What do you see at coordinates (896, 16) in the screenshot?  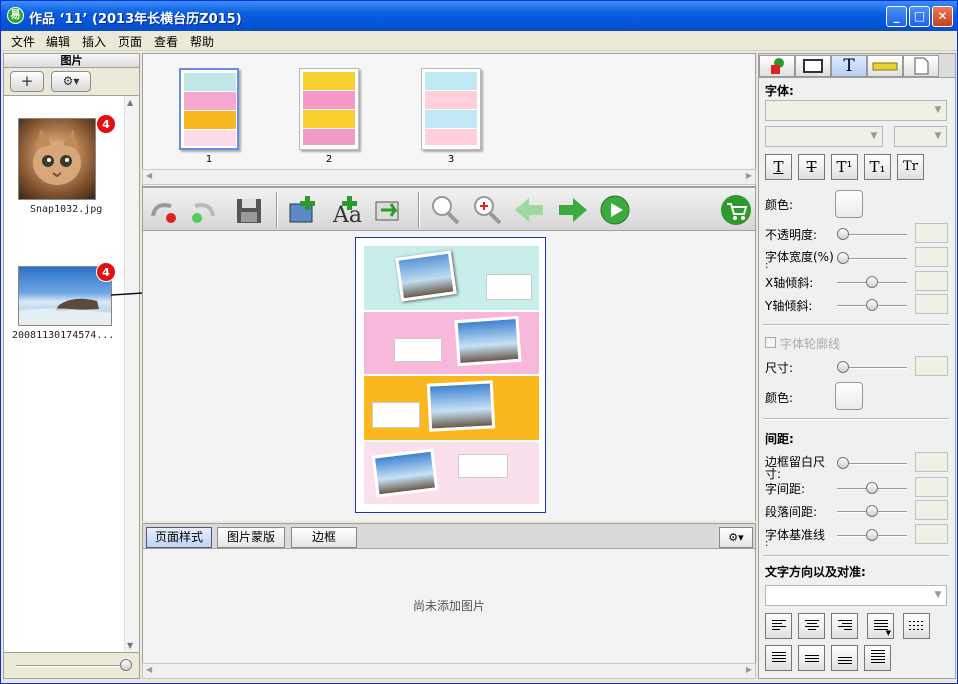 I see `minimize-button: _` at bounding box center [896, 16].